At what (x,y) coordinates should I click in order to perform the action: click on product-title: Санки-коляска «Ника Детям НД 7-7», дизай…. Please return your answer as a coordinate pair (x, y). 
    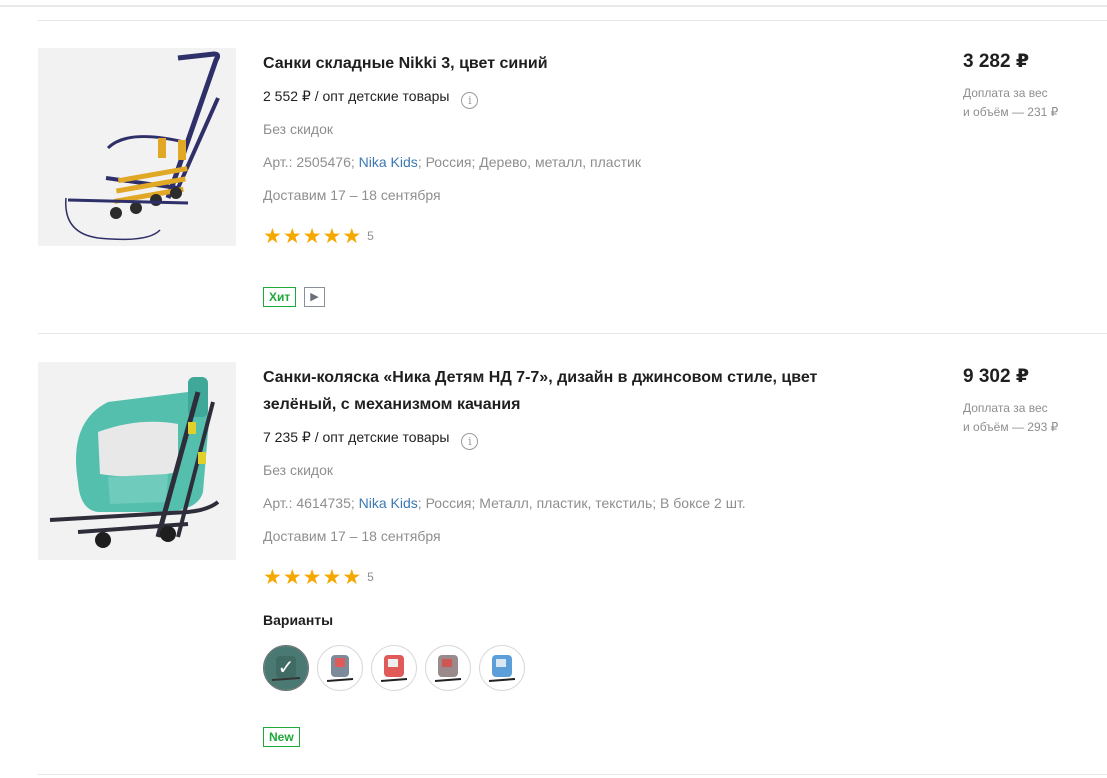
    Looking at the image, I should click on (553, 391).